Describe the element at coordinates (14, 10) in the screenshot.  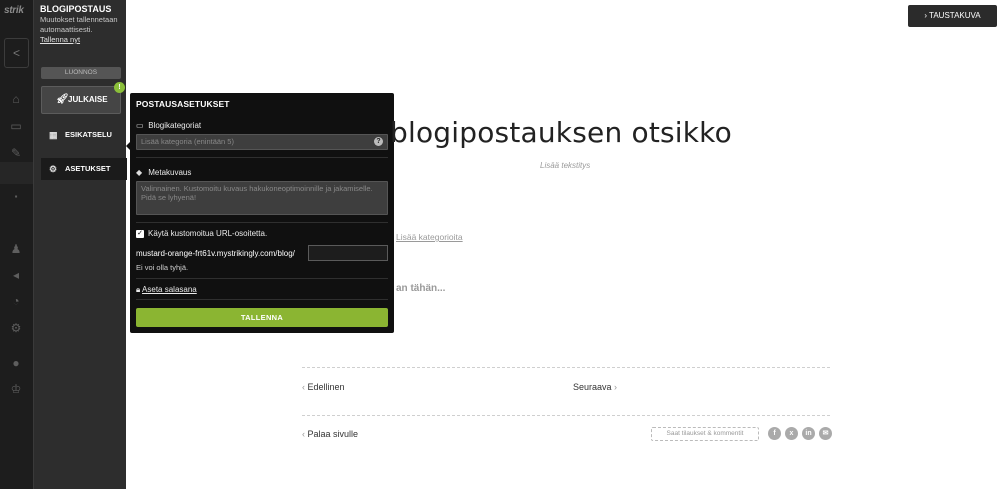
I see `app-logo: strik` at that location.